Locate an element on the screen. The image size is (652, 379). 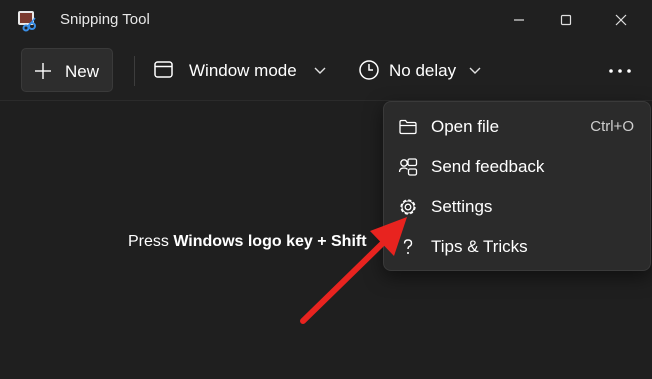
canvas-instruction-shortcut: Windows logo key + Shift is located at coordinates (270, 241).